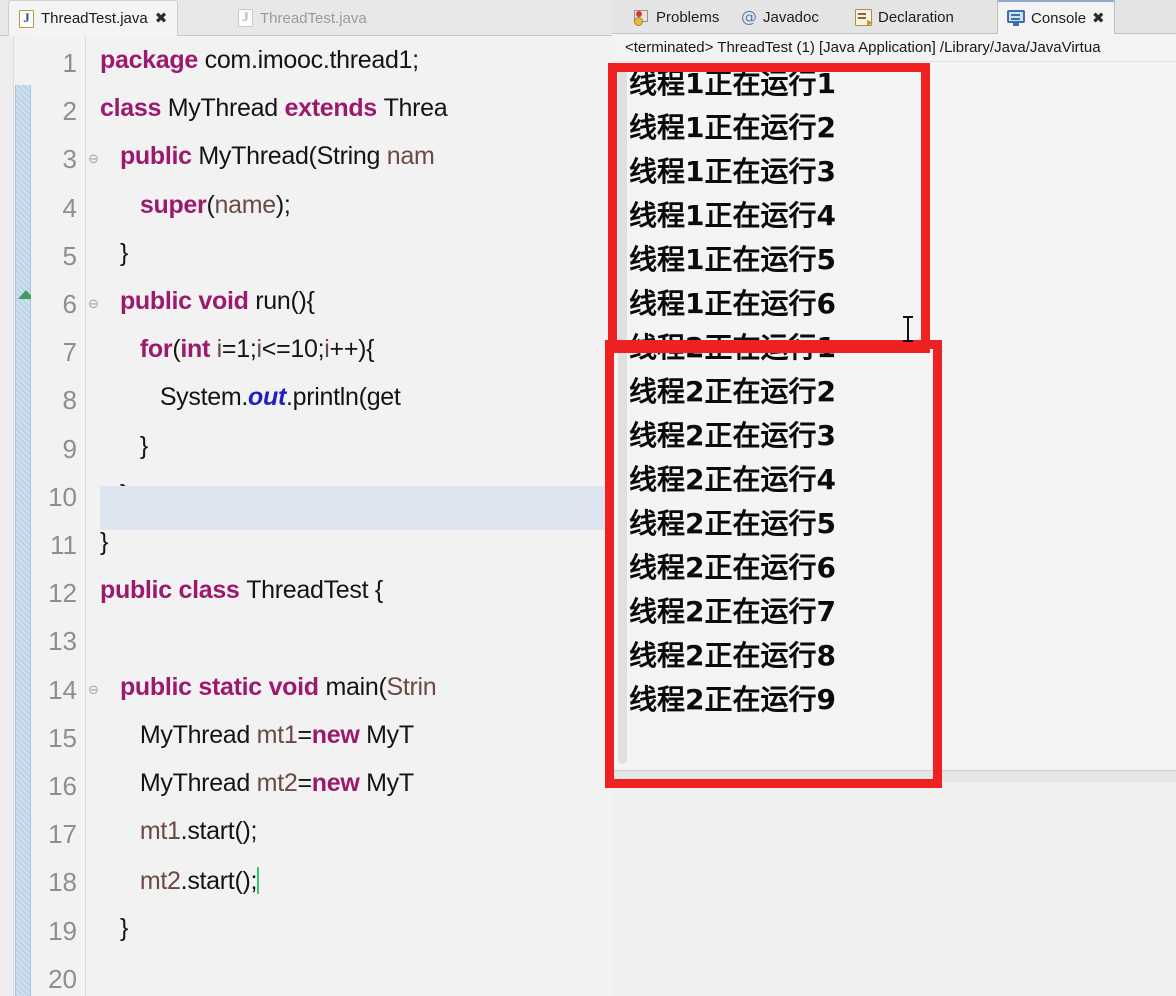 The image size is (1176, 996). What do you see at coordinates (732, 699) in the screenshot?
I see `console-output-line: 线程2正在运行9` at bounding box center [732, 699].